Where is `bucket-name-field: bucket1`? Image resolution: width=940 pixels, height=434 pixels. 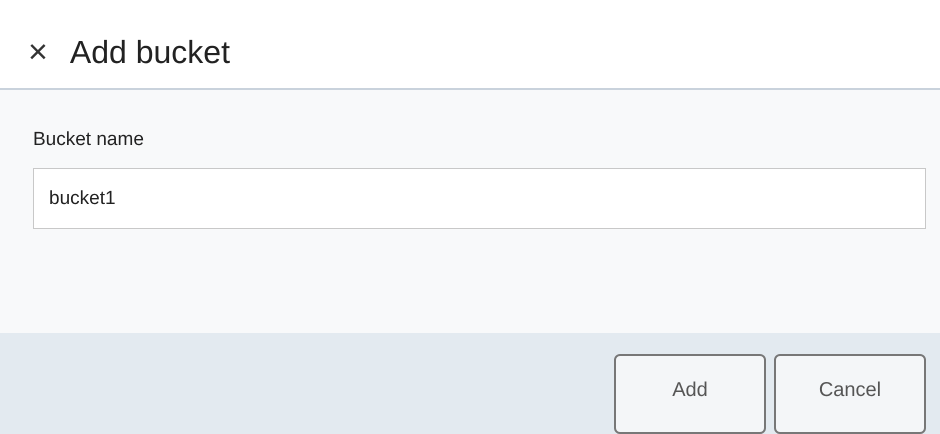 bucket-name-field: bucket1 is located at coordinates (479, 199).